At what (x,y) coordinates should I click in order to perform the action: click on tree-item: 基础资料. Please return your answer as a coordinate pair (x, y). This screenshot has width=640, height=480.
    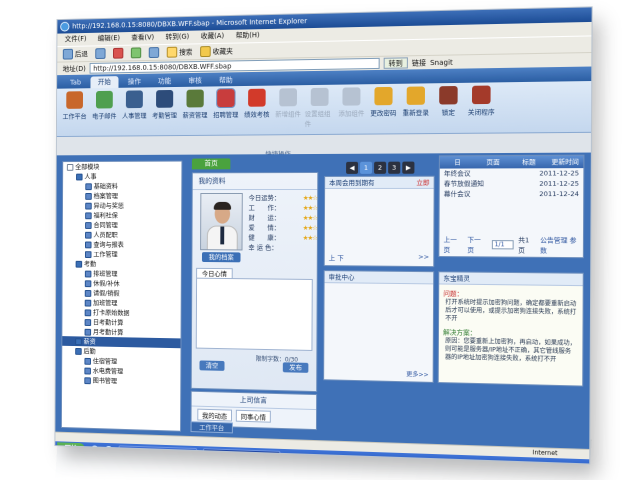
    Looking at the image, I should click on (122, 186).